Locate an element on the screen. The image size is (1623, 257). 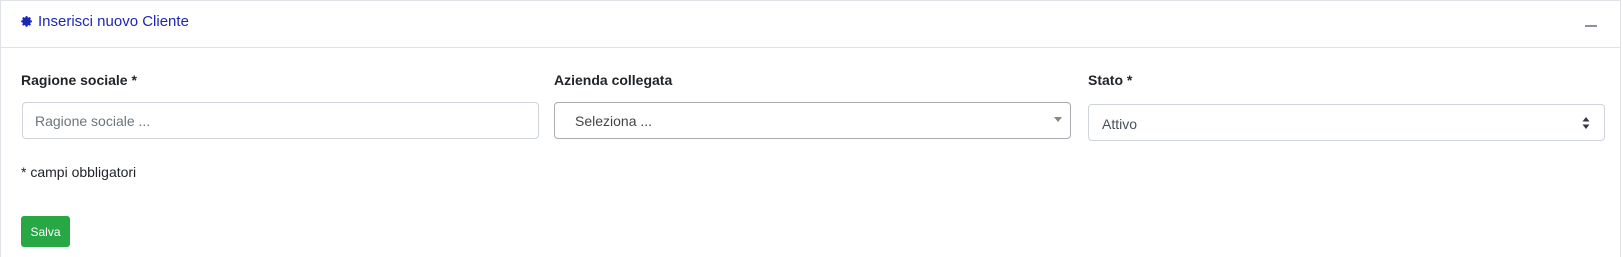
stato-value: Attivo is located at coordinates (1120, 124).